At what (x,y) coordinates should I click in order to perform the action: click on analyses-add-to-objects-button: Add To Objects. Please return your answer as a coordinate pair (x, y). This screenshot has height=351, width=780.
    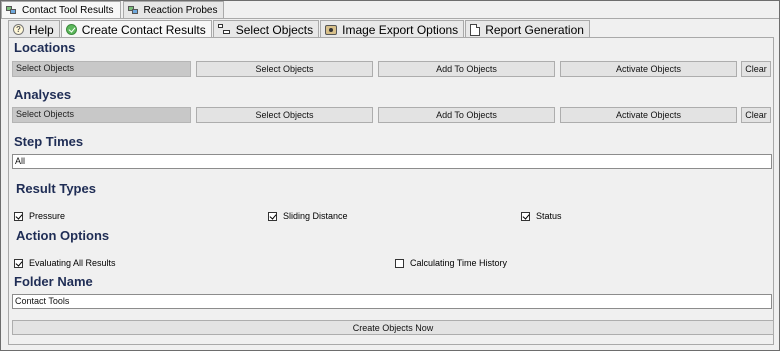
    Looking at the image, I should click on (466, 115).